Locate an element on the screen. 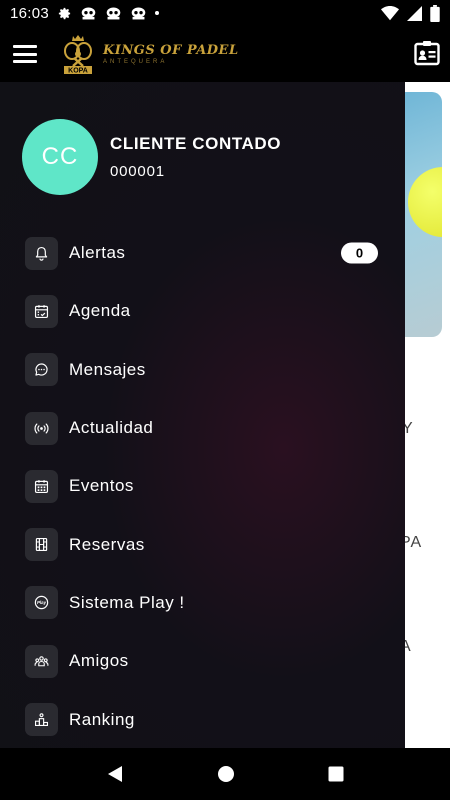 This screenshot has height=800, width=450. padel-rackets-crest-icon: KOPA is located at coordinates (78, 55).